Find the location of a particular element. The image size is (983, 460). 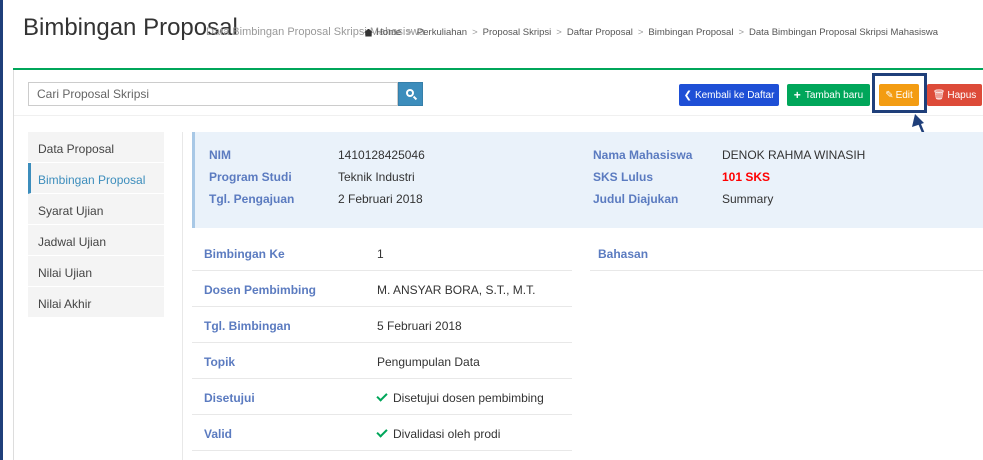

valid-value: Divalidasi oleh prodi is located at coordinates (447, 434).